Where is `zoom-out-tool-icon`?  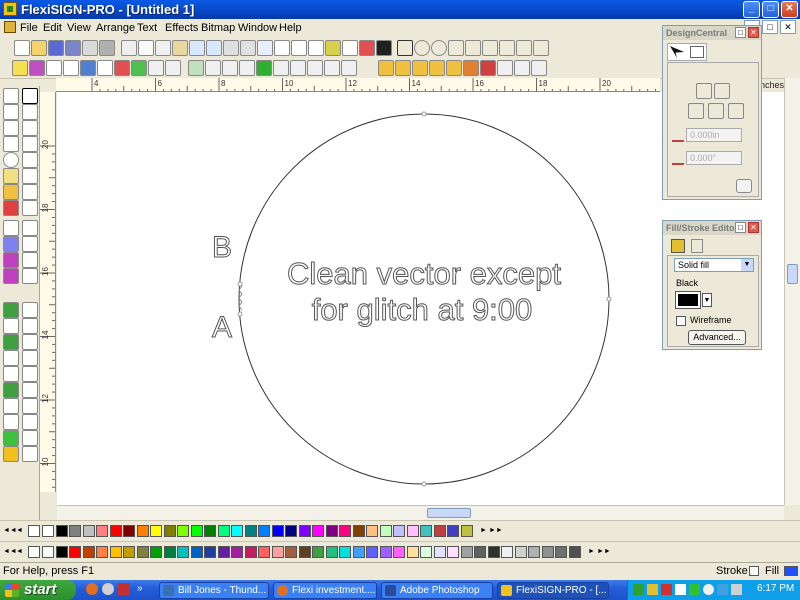
zoom-out-tool-icon is located at coordinates (11, 422).